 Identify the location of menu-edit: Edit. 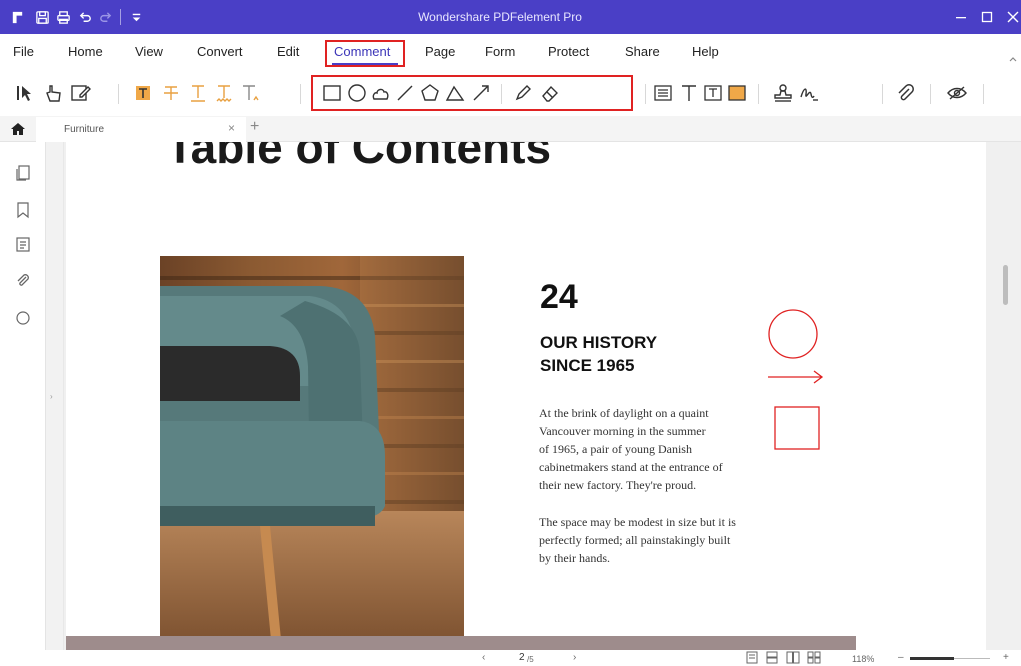
(288, 52).